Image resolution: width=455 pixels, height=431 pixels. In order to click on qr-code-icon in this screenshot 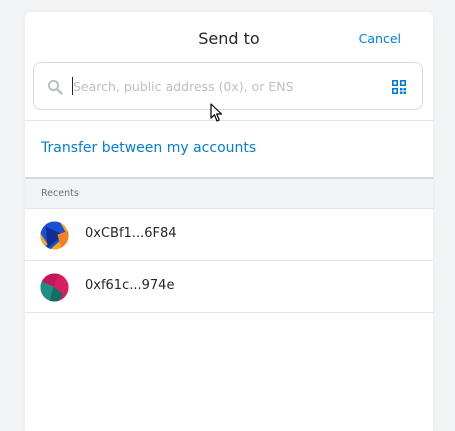, I will do `click(399, 87)`.